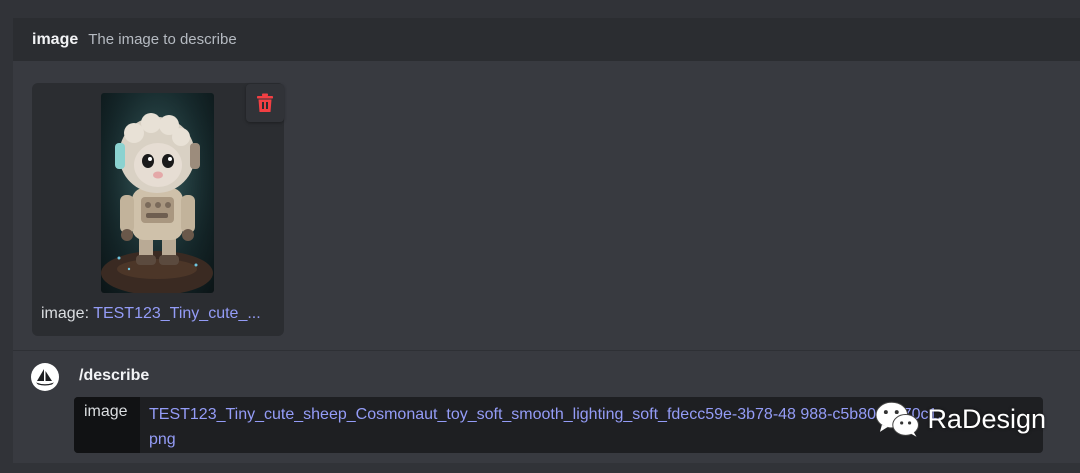 This screenshot has width=1080, height=473. What do you see at coordinates (986, 418) in the screenshot?
I see `watermark-text: RaDesign` at bounding box center [986, 418].